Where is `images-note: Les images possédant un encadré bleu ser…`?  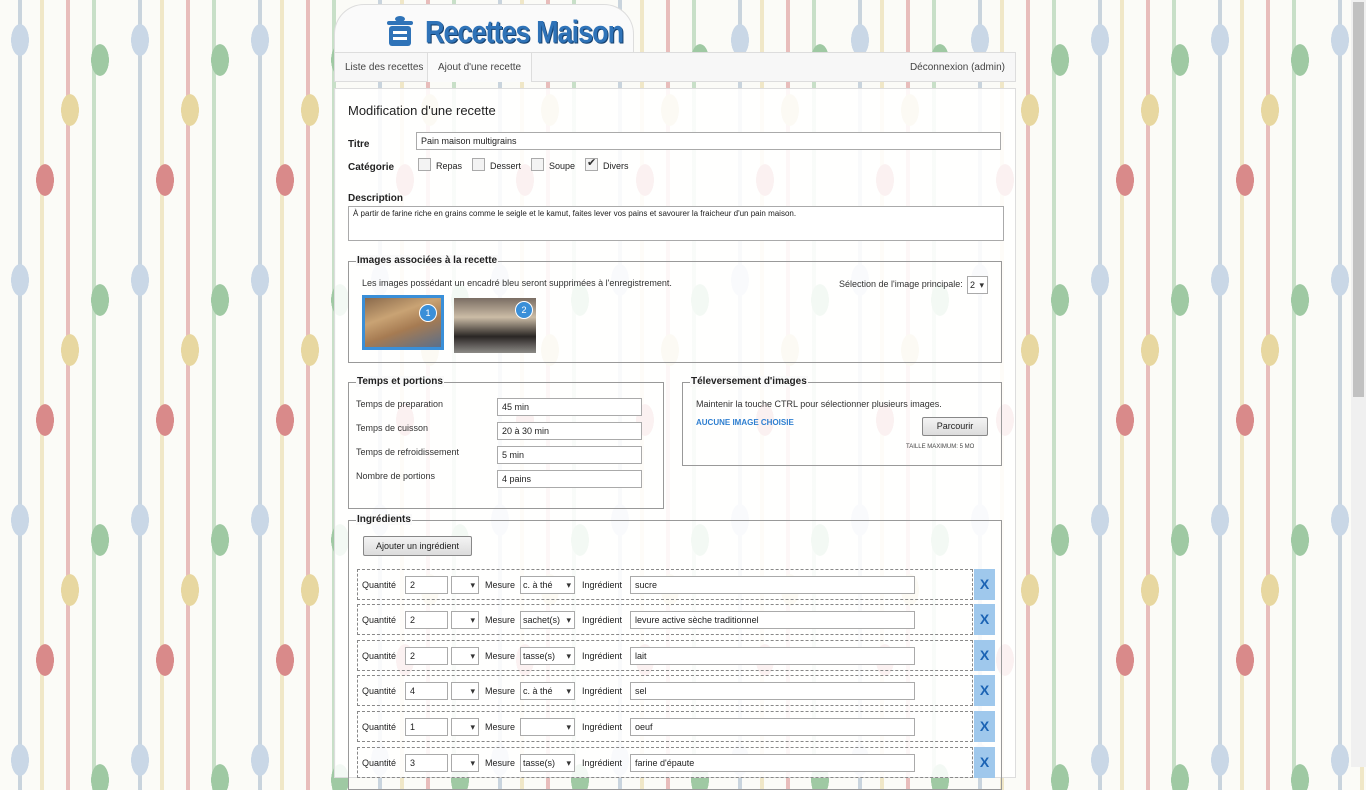
images-note: Les images possédant un encadré bleu ser… is located at coordinates (517, 283).